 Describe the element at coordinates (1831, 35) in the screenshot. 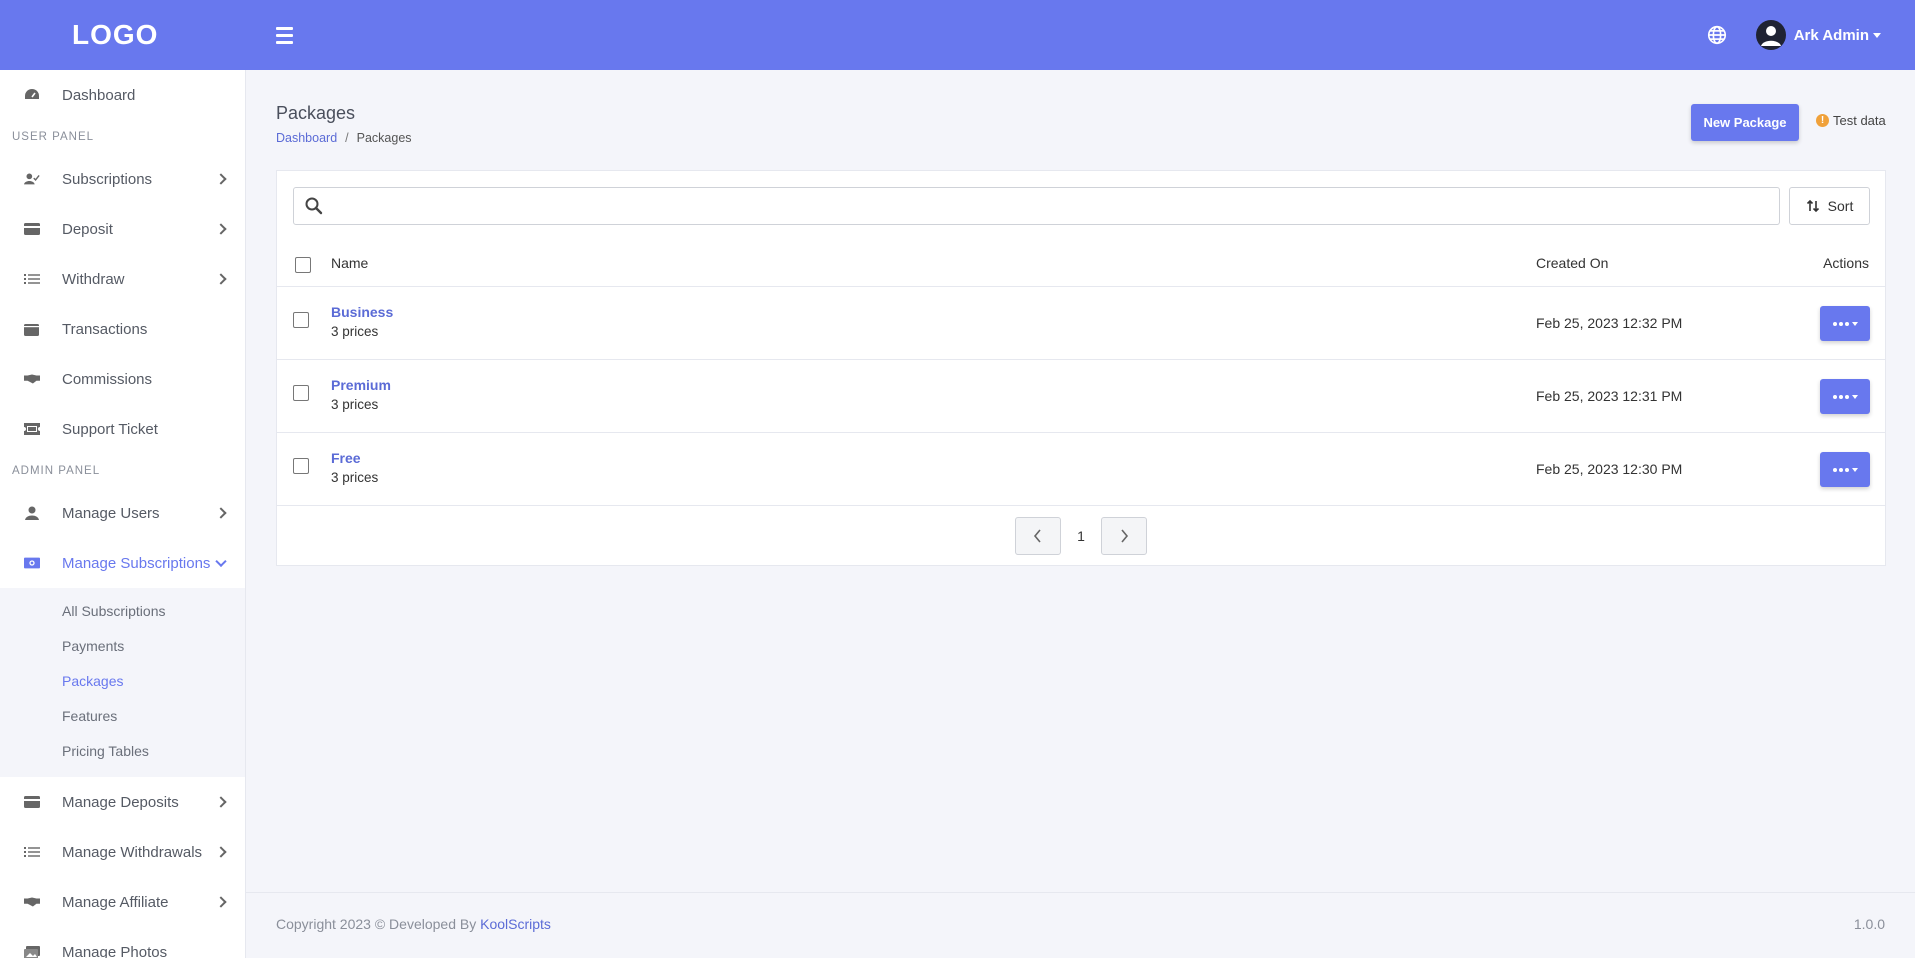

I see `user-name: Ark Admin` at that location.